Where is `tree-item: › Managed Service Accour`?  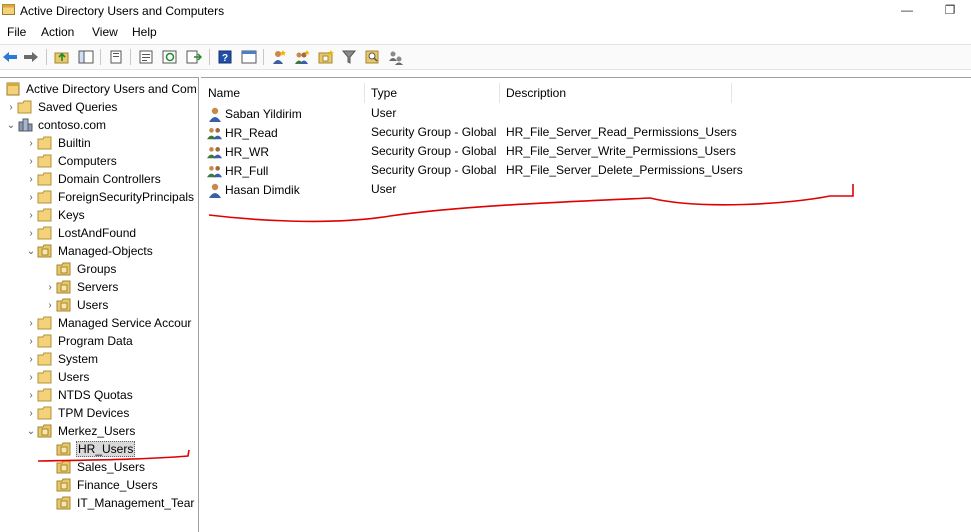 tree-item: › Managed Service Accour is located at coordinates (108, 323).